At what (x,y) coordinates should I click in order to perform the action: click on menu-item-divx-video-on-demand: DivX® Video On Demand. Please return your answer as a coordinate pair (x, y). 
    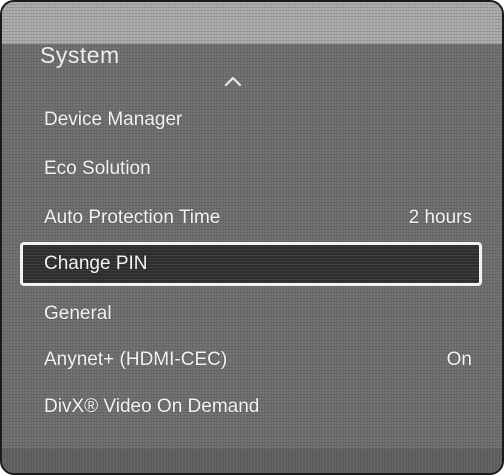
    Looking at the image, I should click on (251, 407).